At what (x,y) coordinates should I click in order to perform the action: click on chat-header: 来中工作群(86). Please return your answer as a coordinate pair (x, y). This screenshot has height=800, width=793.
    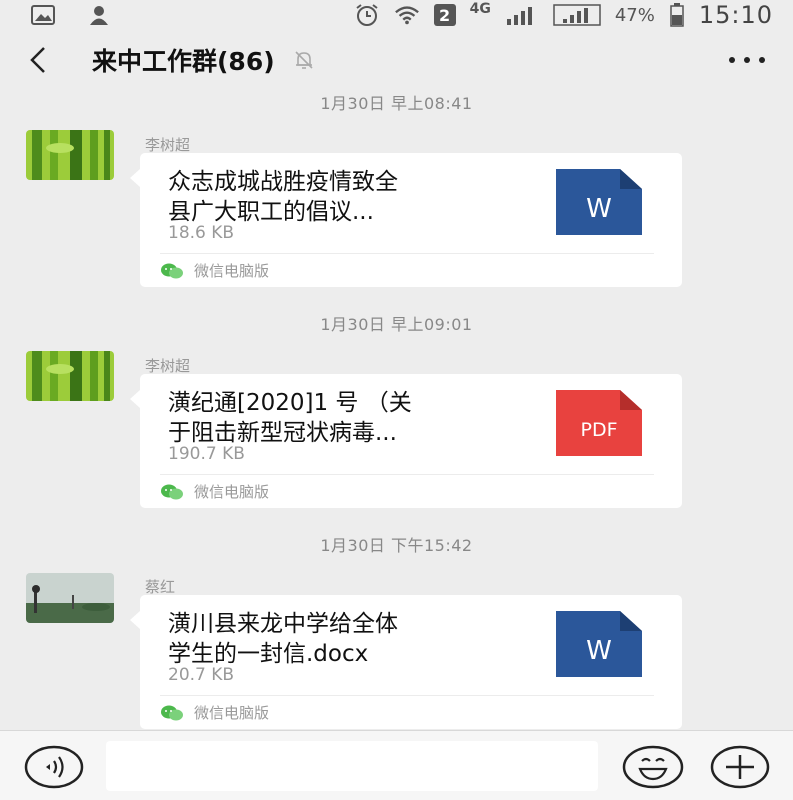
    Looking at the image, I should click on (396, 60).